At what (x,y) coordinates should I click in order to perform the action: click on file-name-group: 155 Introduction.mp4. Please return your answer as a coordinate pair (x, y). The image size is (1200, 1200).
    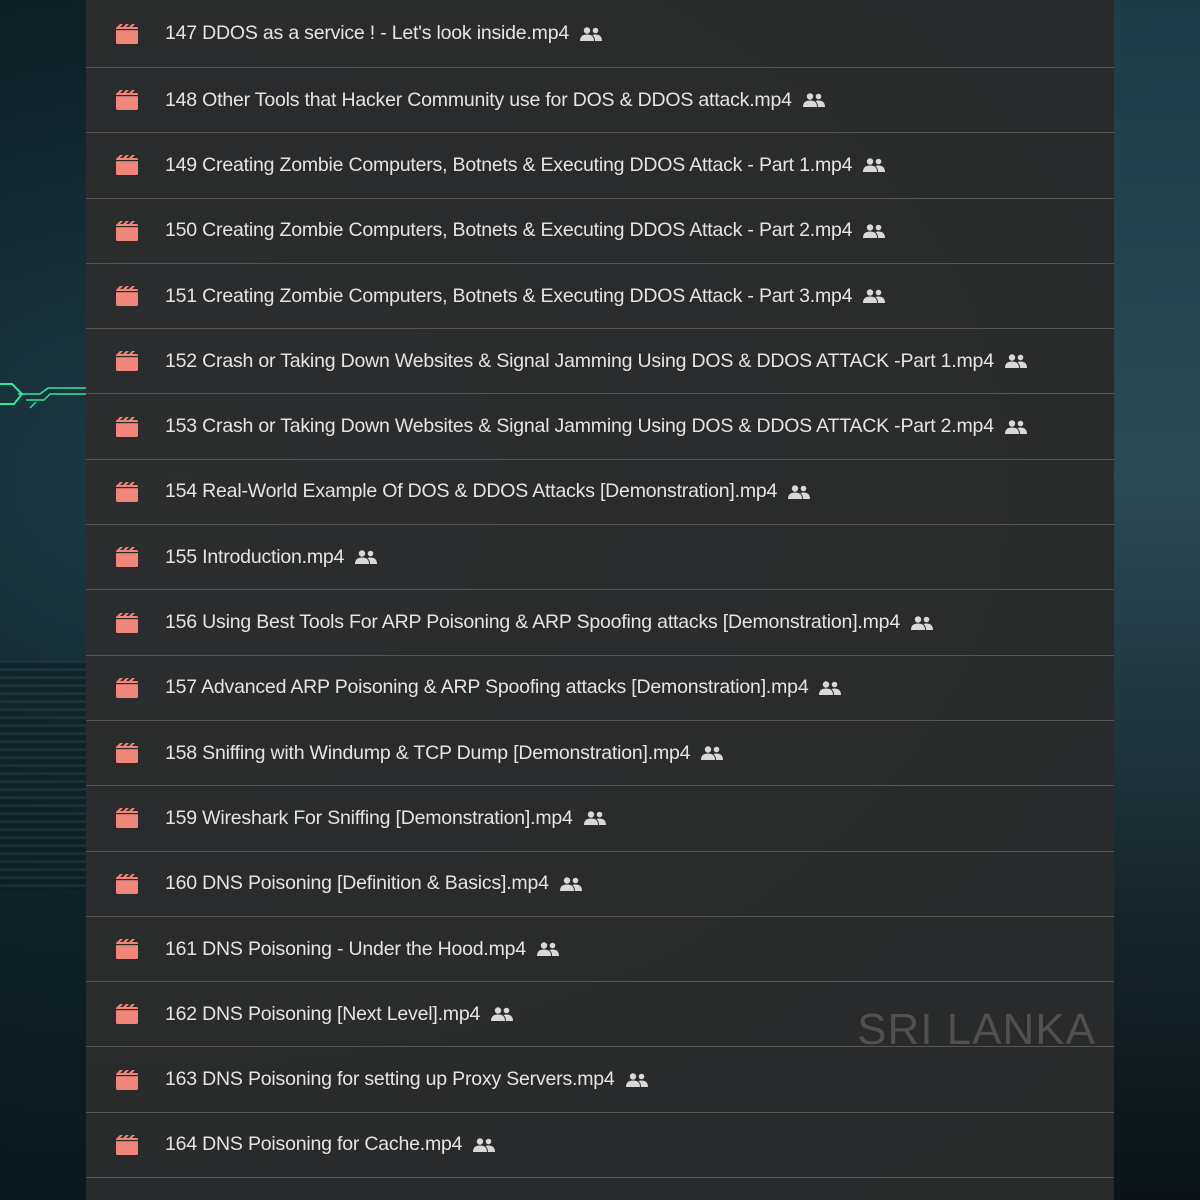
    Looking at the image, I should click on (271, 557).